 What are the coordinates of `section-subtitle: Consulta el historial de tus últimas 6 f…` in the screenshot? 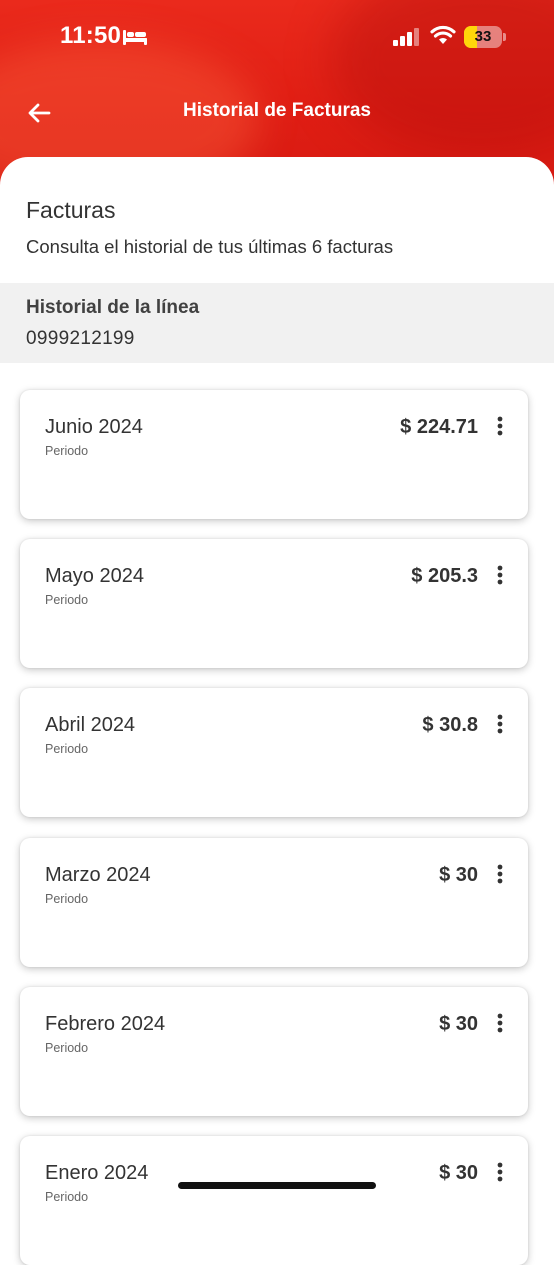 It's located at (210, 246).